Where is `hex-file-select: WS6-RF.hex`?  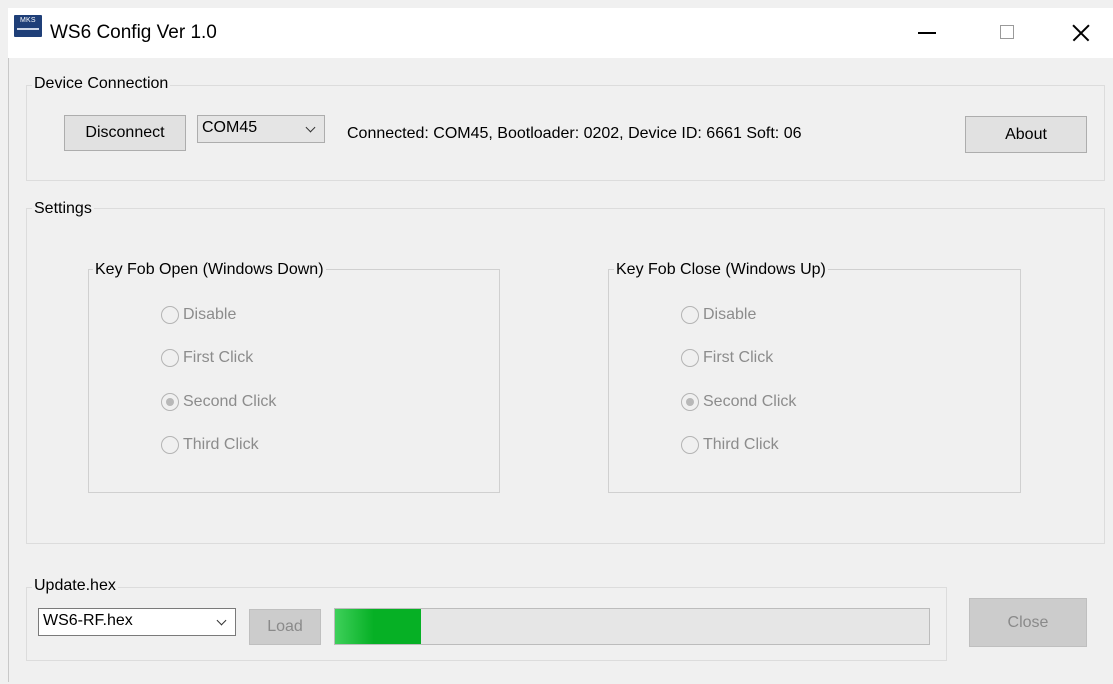 hex-file-select: WS6-RF.hex is located at coordinates (137, 622).